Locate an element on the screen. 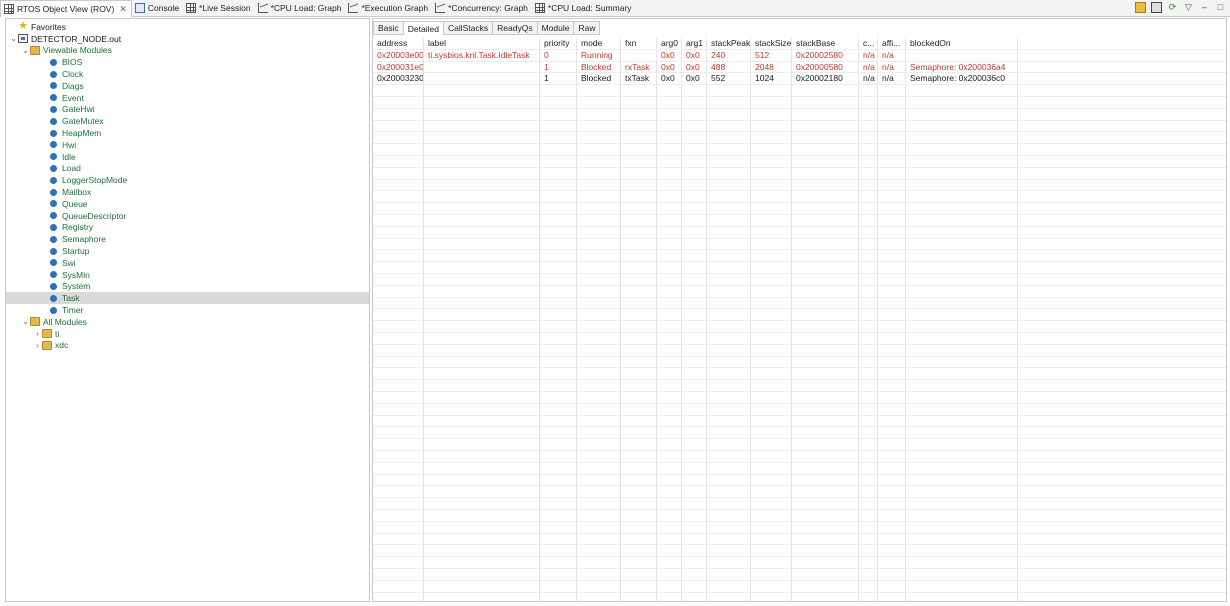  close-icon: ✕ is located at coordinates (123, 9).